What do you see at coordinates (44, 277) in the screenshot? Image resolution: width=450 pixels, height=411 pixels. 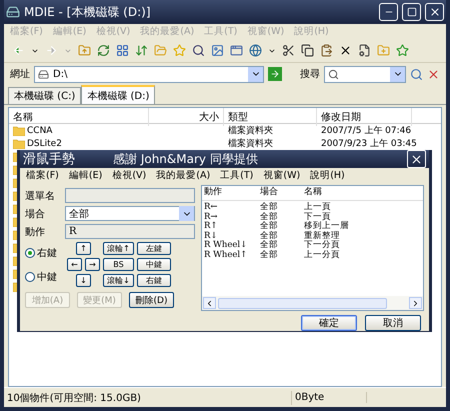 I see `radio-button: 中鍵` at bounding box center [44, 277].